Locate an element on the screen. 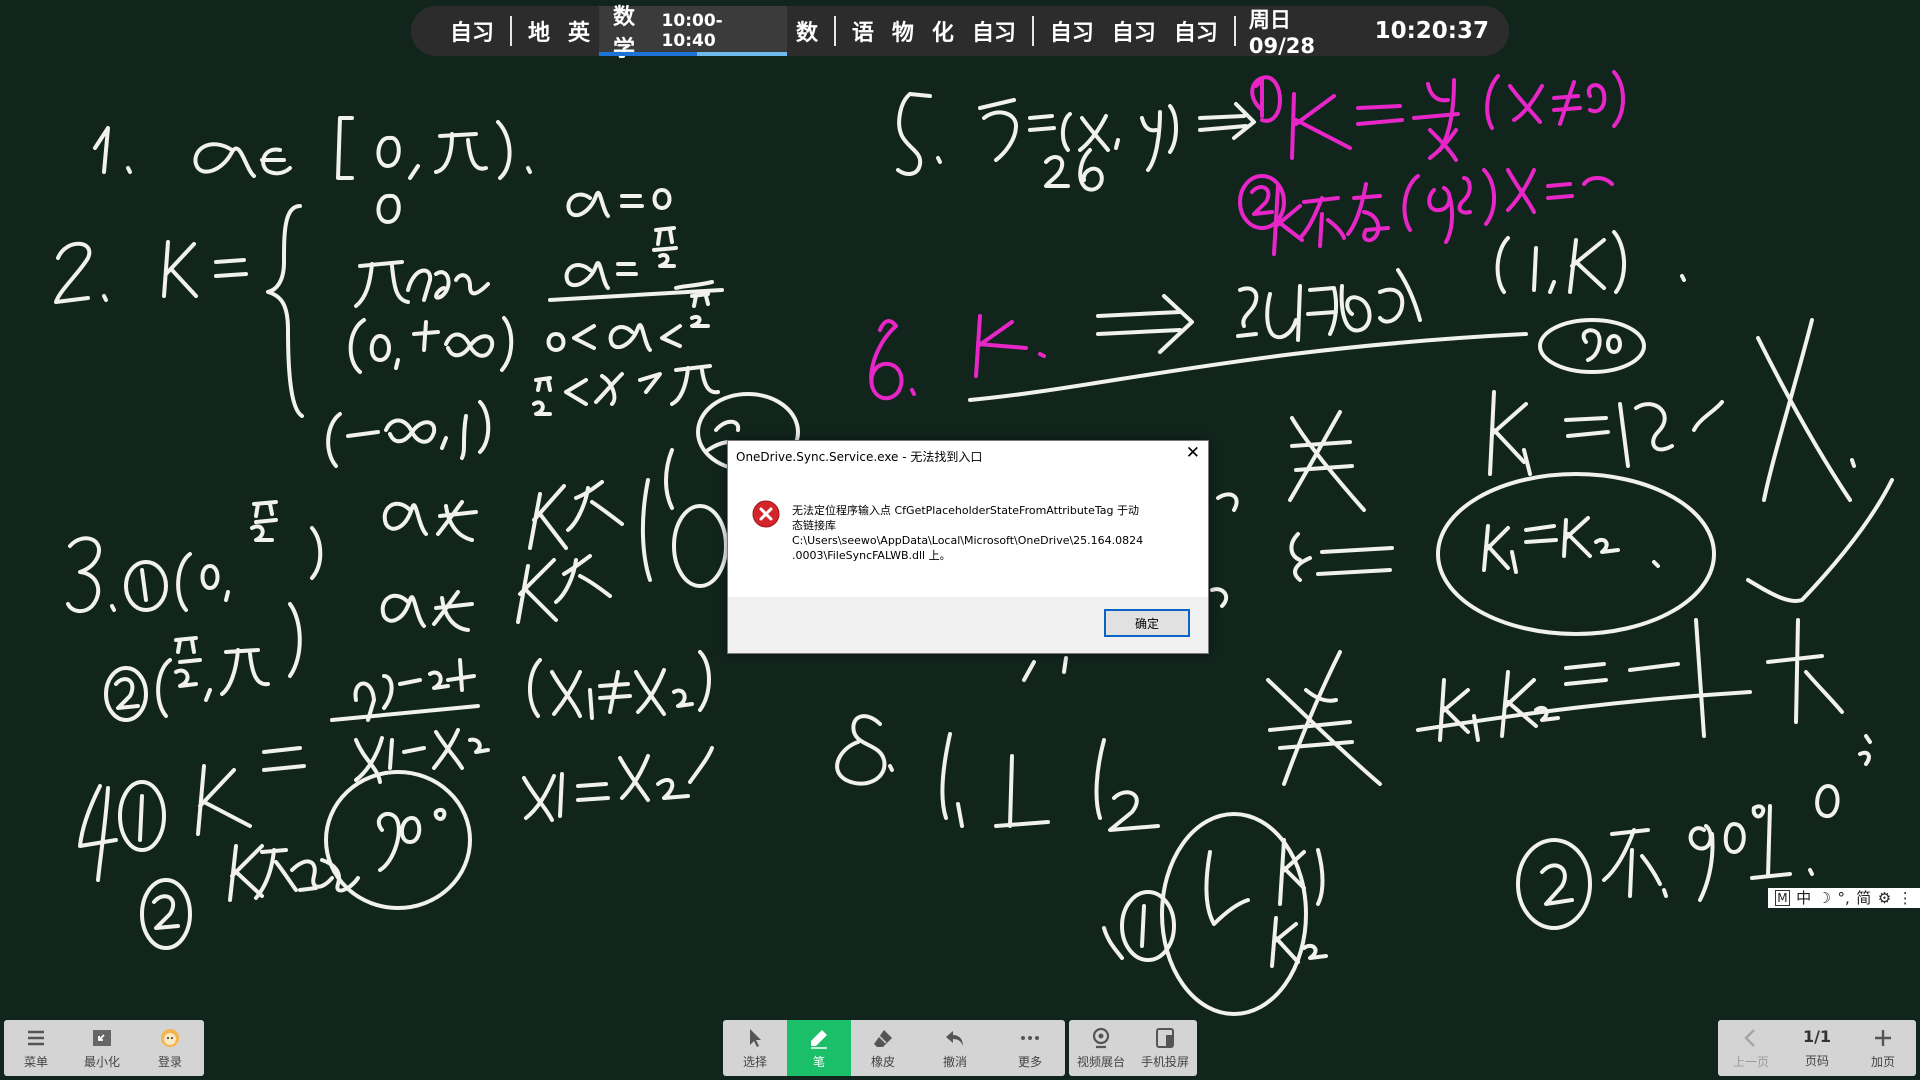 This screenshot has height=1080, width=1920. ime-chinese-toggle: 中 is located at coordinates (1803, 898).